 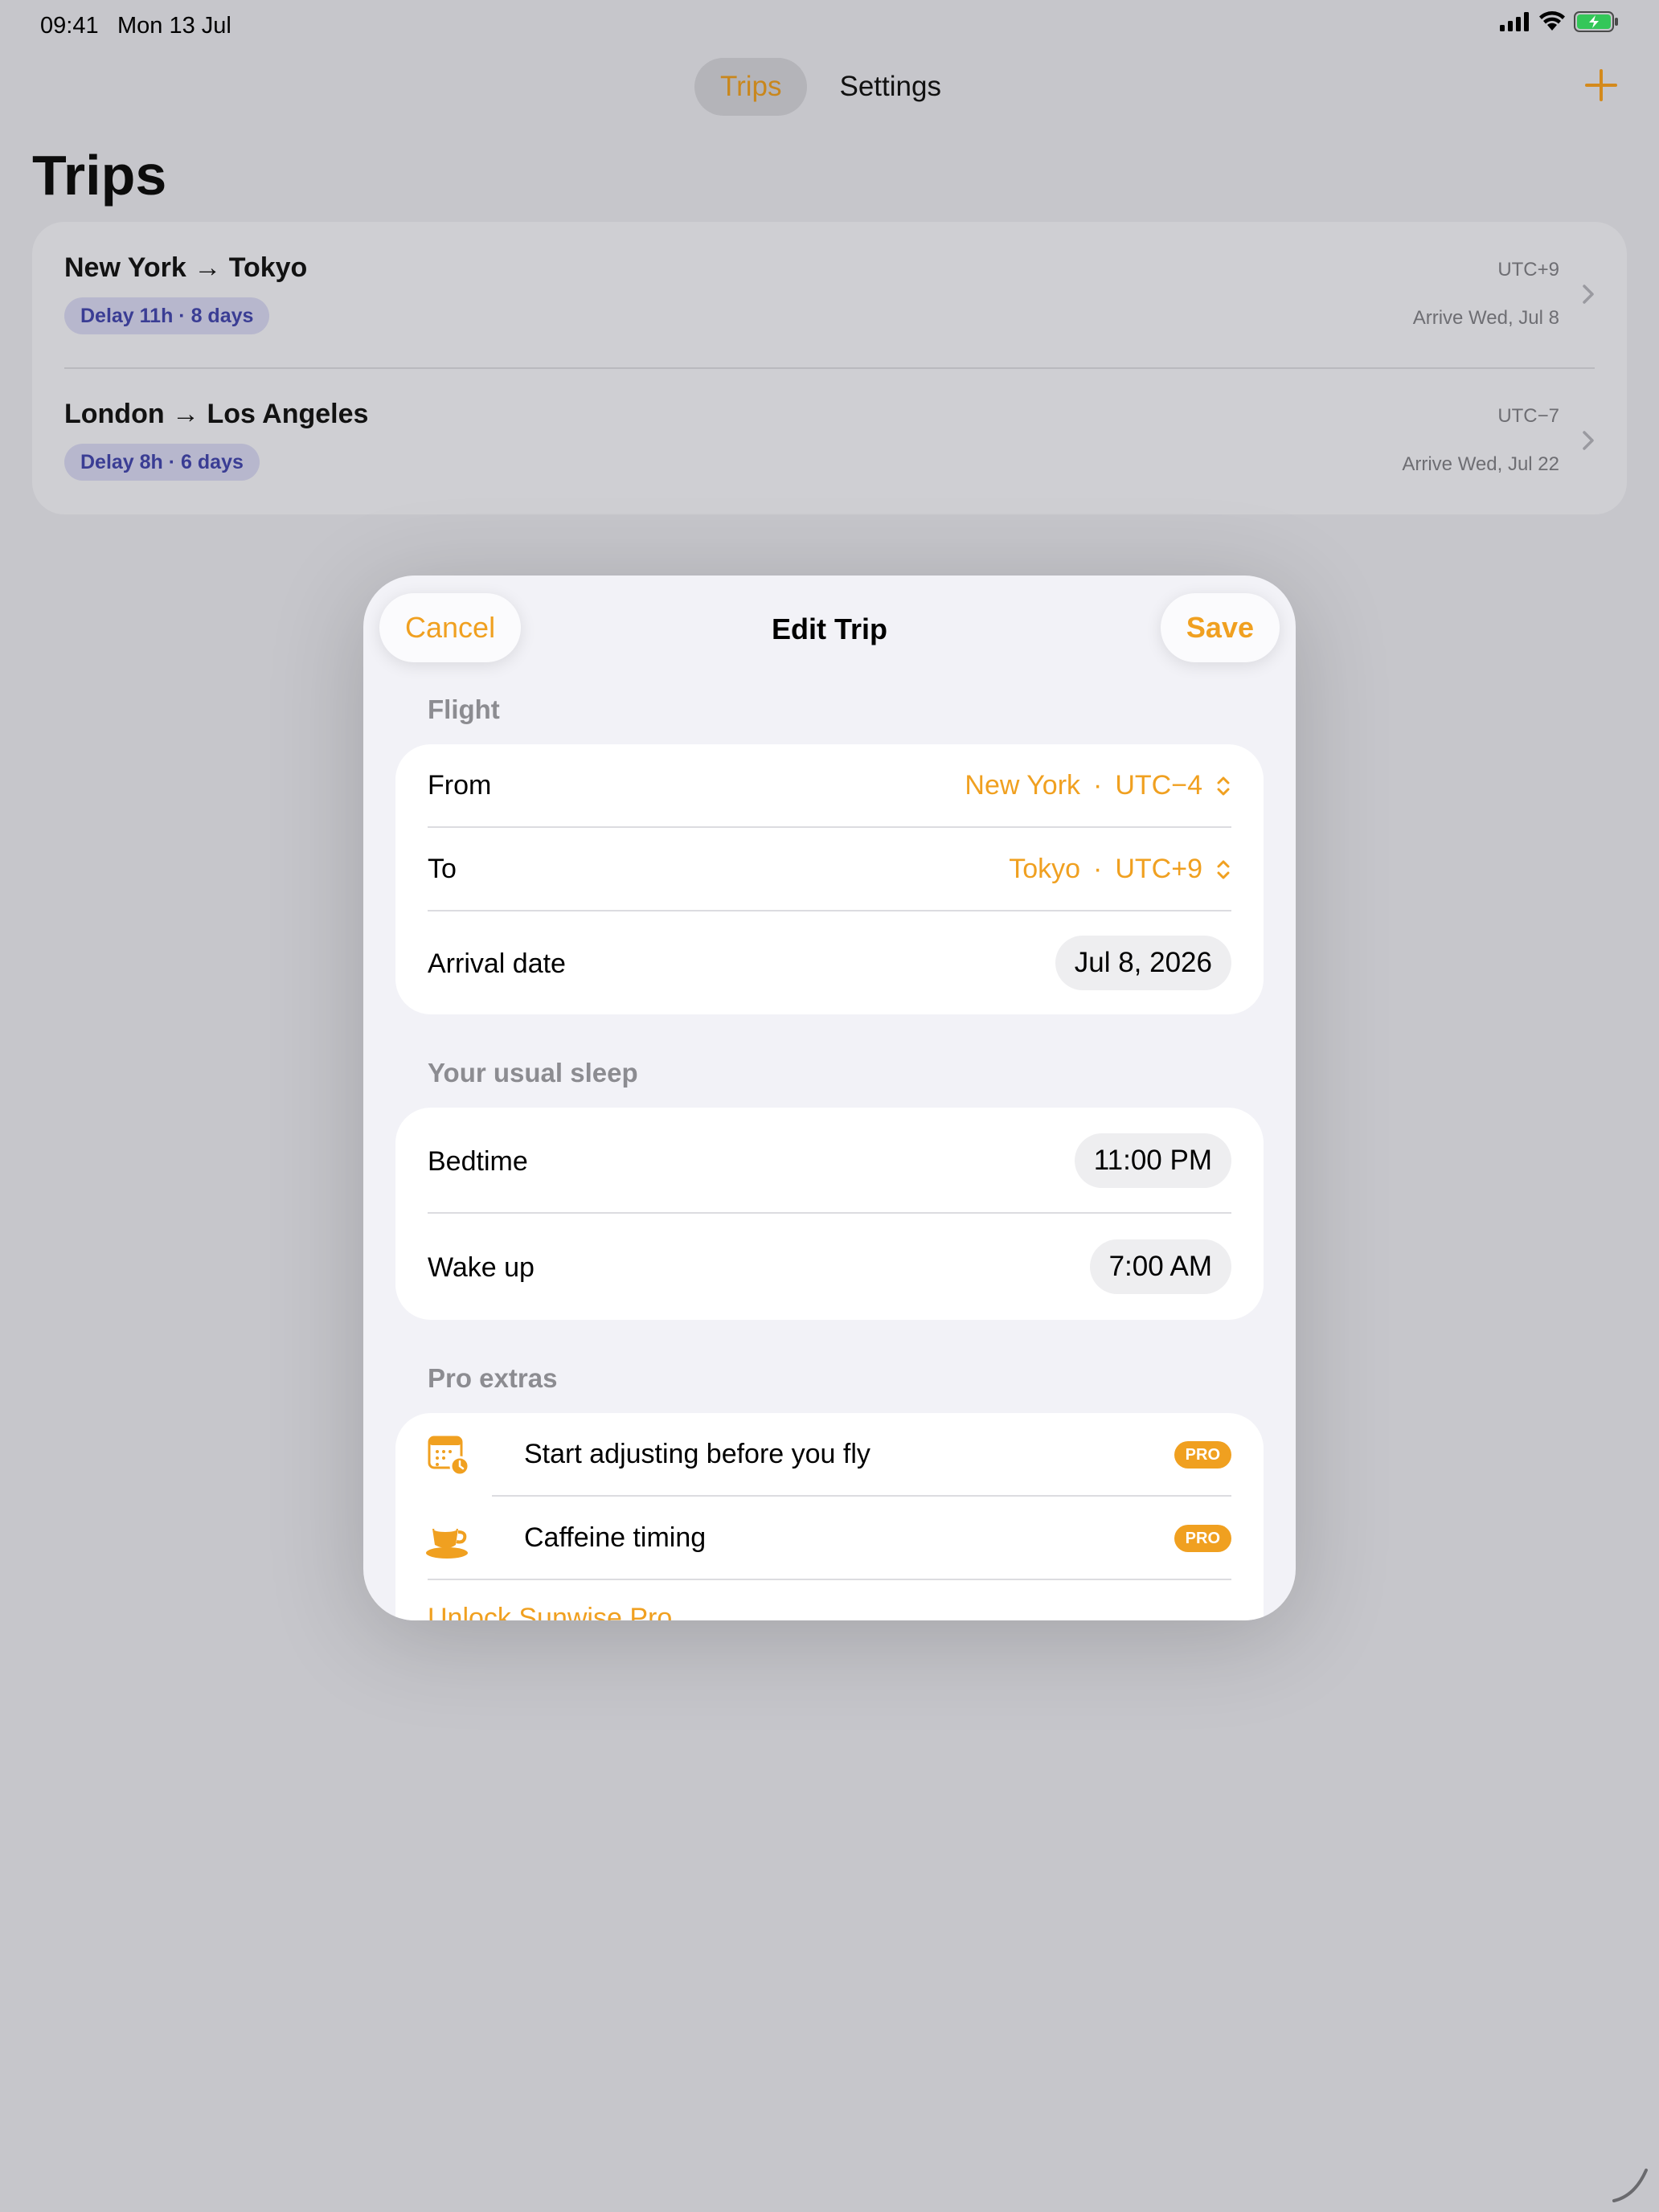 I want to click on pro-row-start-adjusting: Start adjusting before you fly PRO, so click(x=829, y=1455).